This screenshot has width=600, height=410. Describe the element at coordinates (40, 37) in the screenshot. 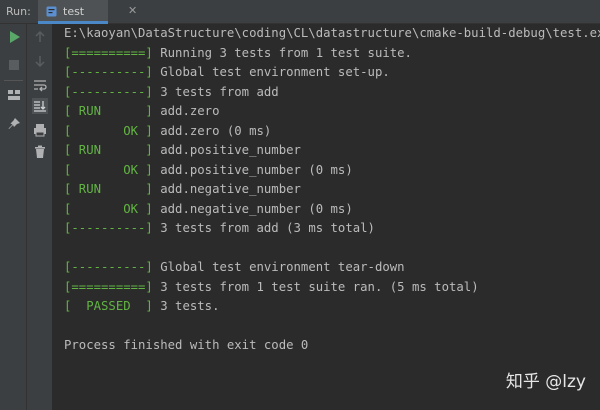

I see `up-arrow-icon` at that location.